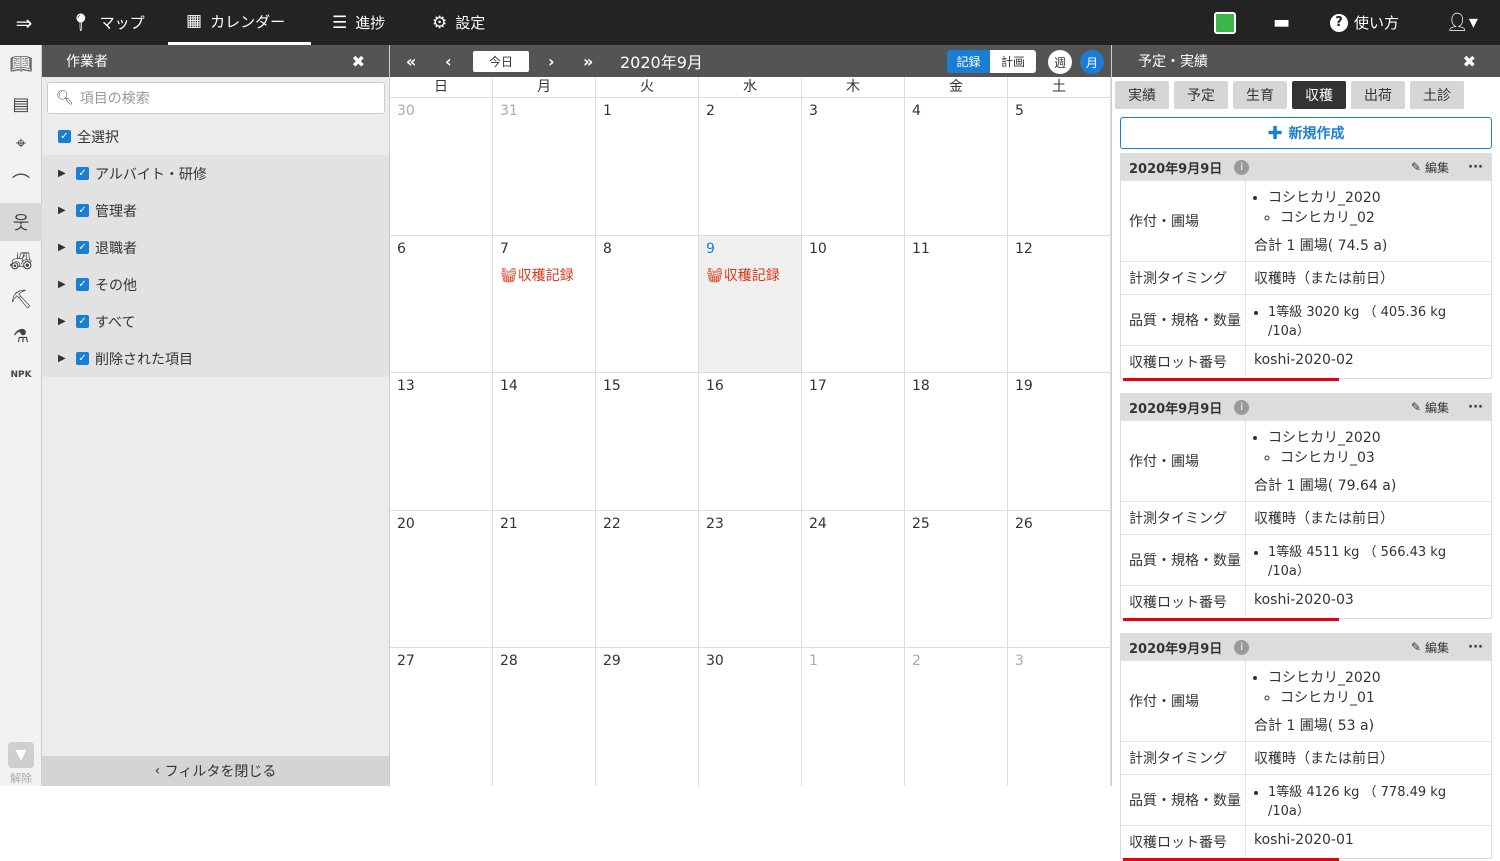 This screenshot has height=861, width=1500. What do you see at coordinates (441, 441) in the screenshot?
I see `day-cell: 13` at bounding box center [441, 441].